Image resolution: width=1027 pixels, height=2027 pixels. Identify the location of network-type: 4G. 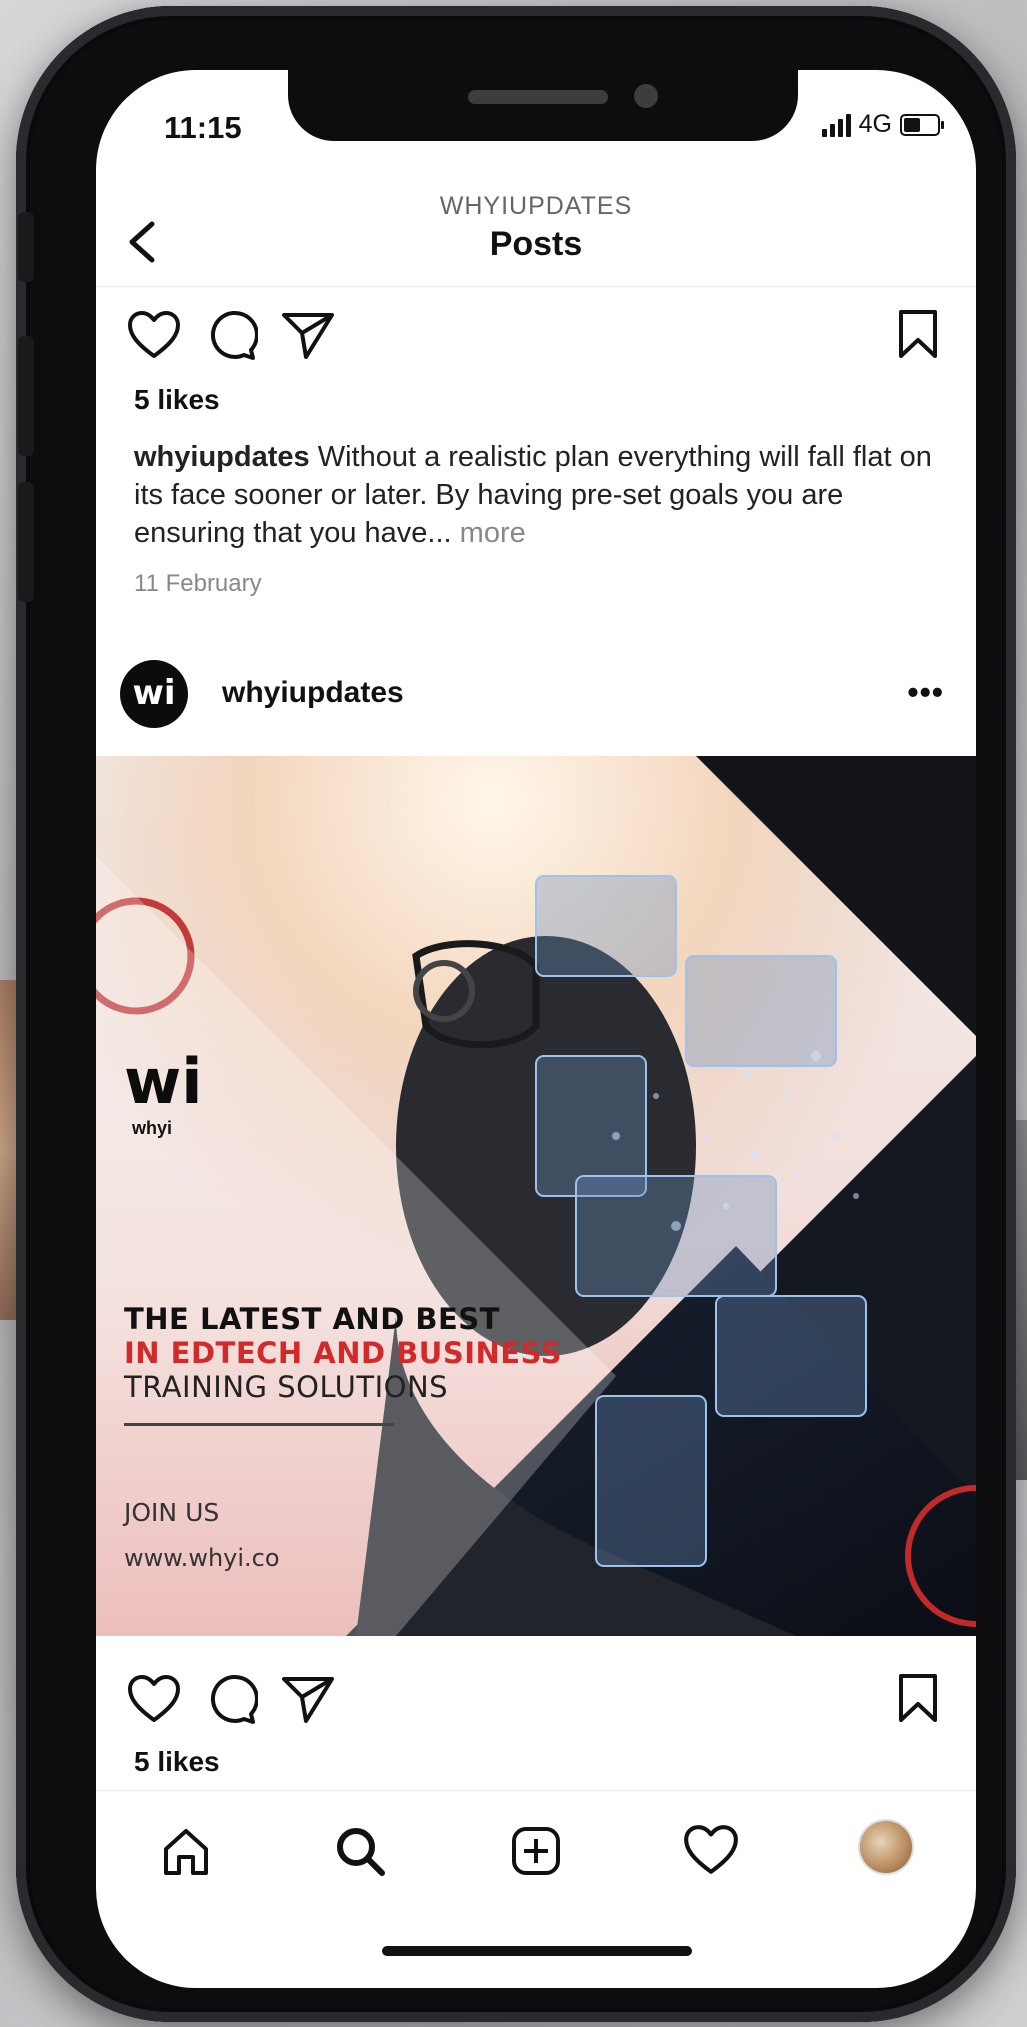
(875, 124).